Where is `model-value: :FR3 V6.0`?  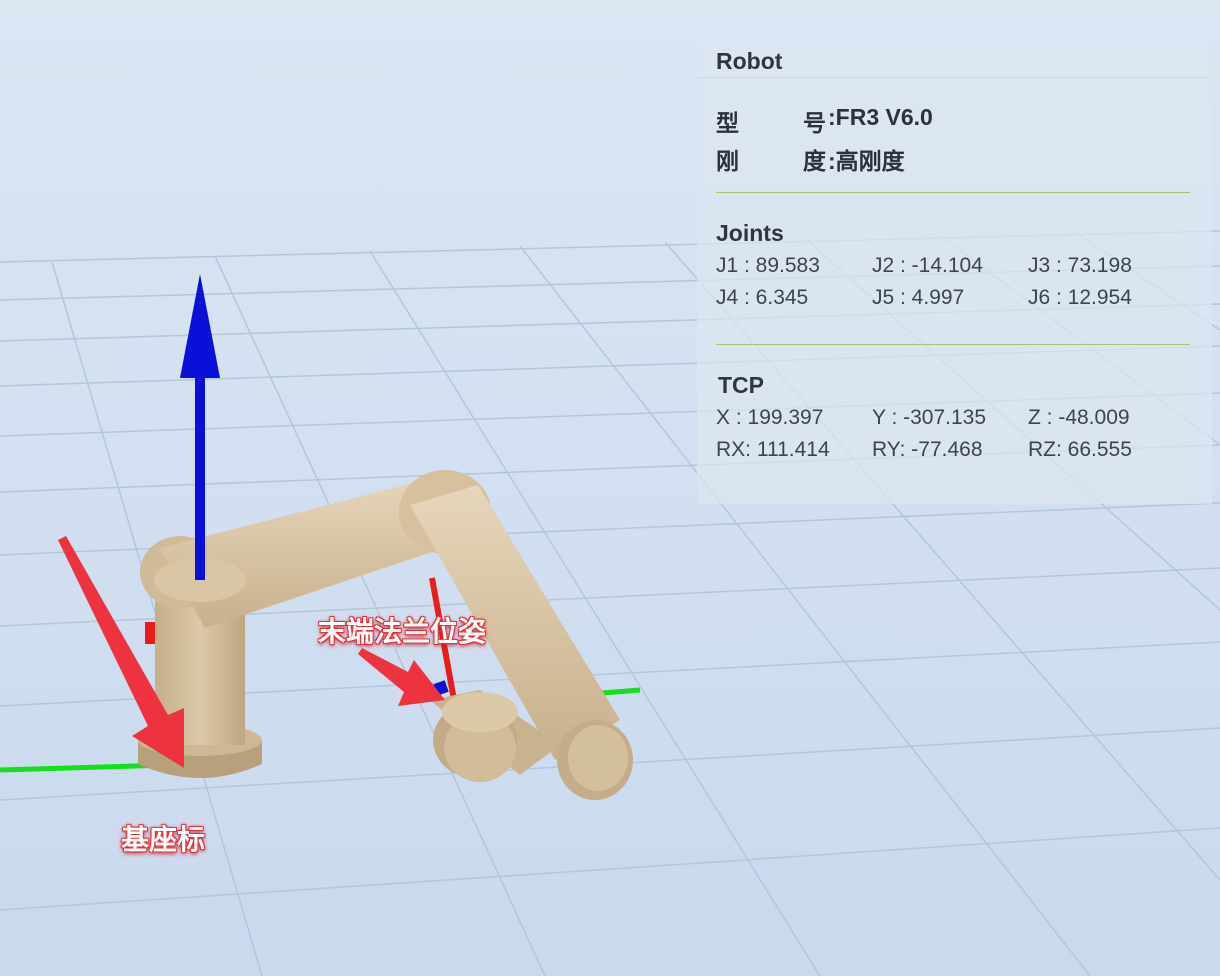
model-value: :FR3 V6.0 is located at coordinates (880, 117).